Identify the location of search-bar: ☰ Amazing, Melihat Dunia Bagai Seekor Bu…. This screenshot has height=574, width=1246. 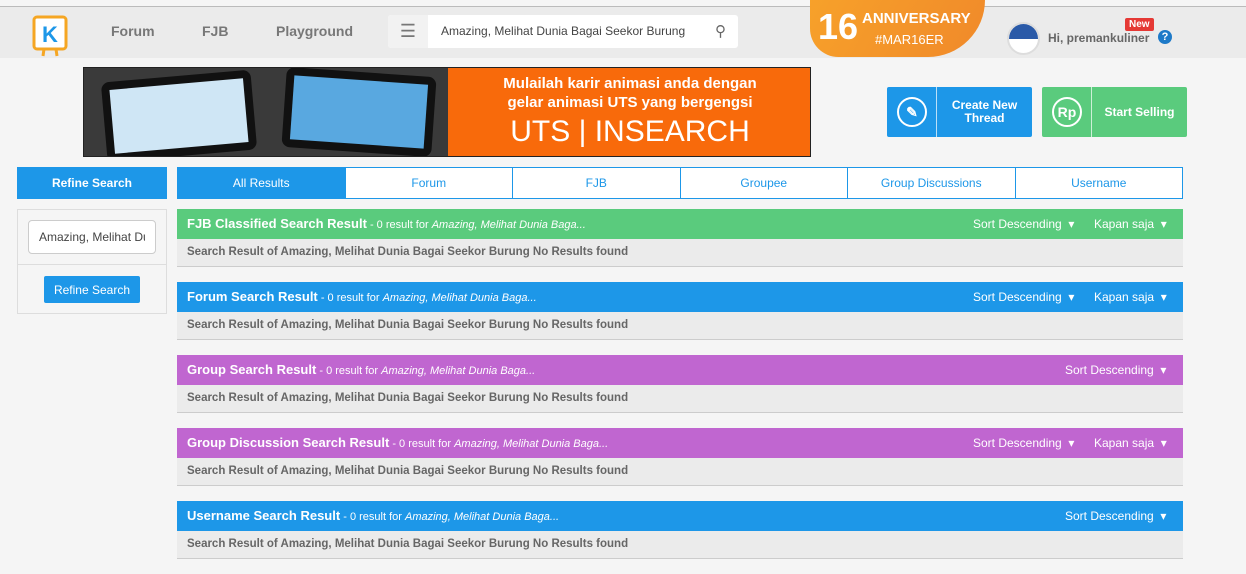
(563, 31).